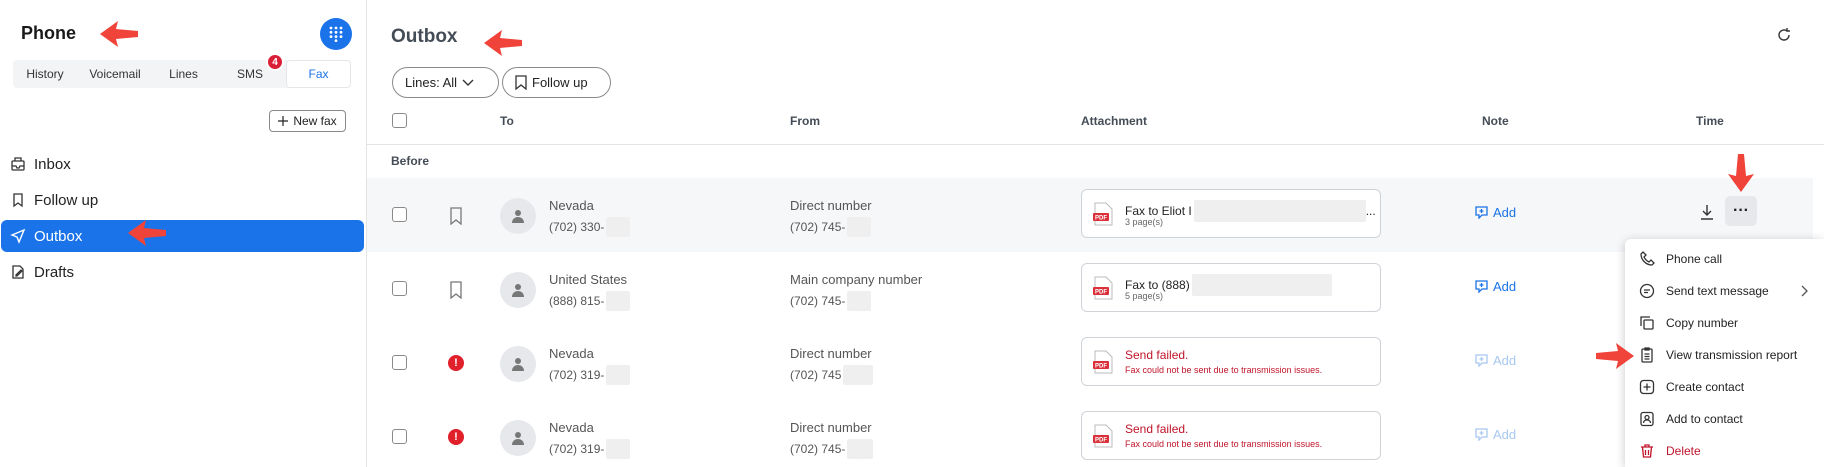 This screenshot has height=467, width=1824. What do you see at coordinates (577, 301) in the screenshot?
I see `to-number-text: (888) 815-` at bounding box center [577, 301].